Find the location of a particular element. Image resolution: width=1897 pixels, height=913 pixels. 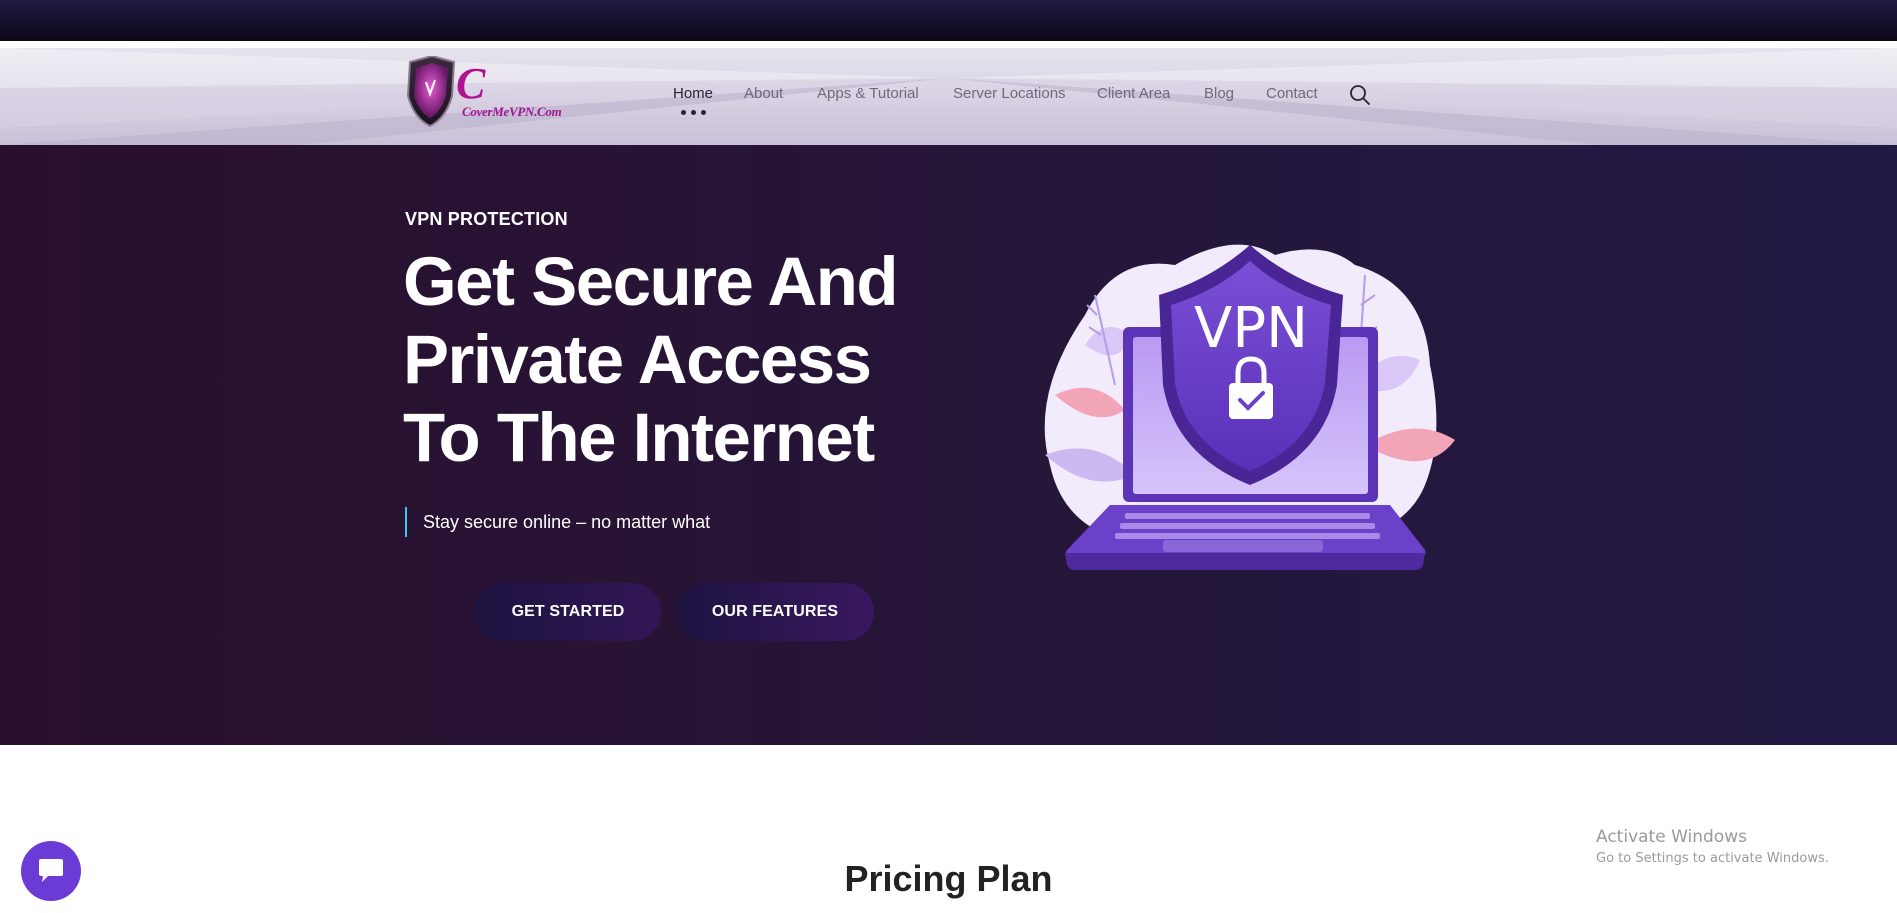

our-features-button: OUR FEATURES is located at coordinates (775, 612).